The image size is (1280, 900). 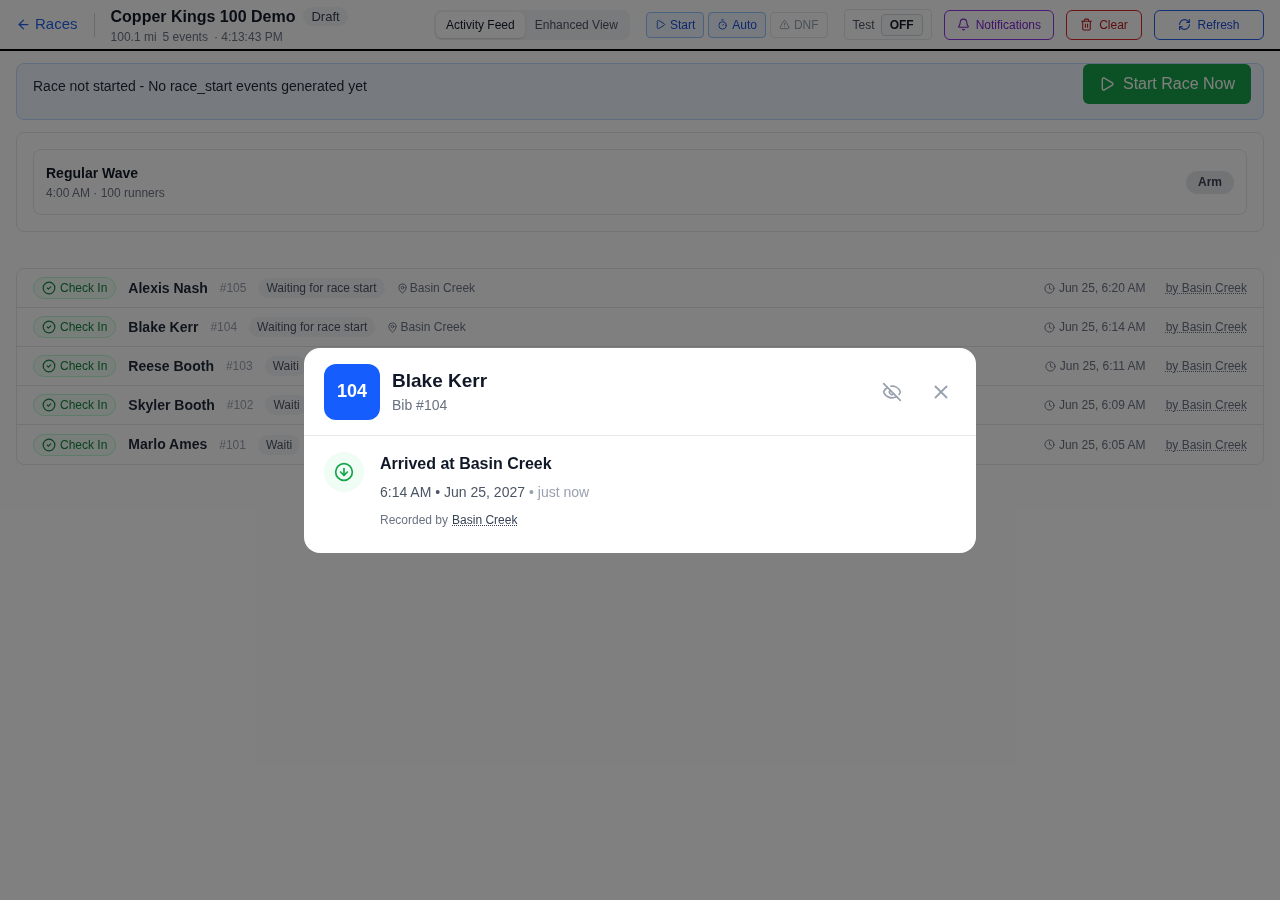 I want to click on dialog-bib: Bib #104, so click(x=420, y=406).